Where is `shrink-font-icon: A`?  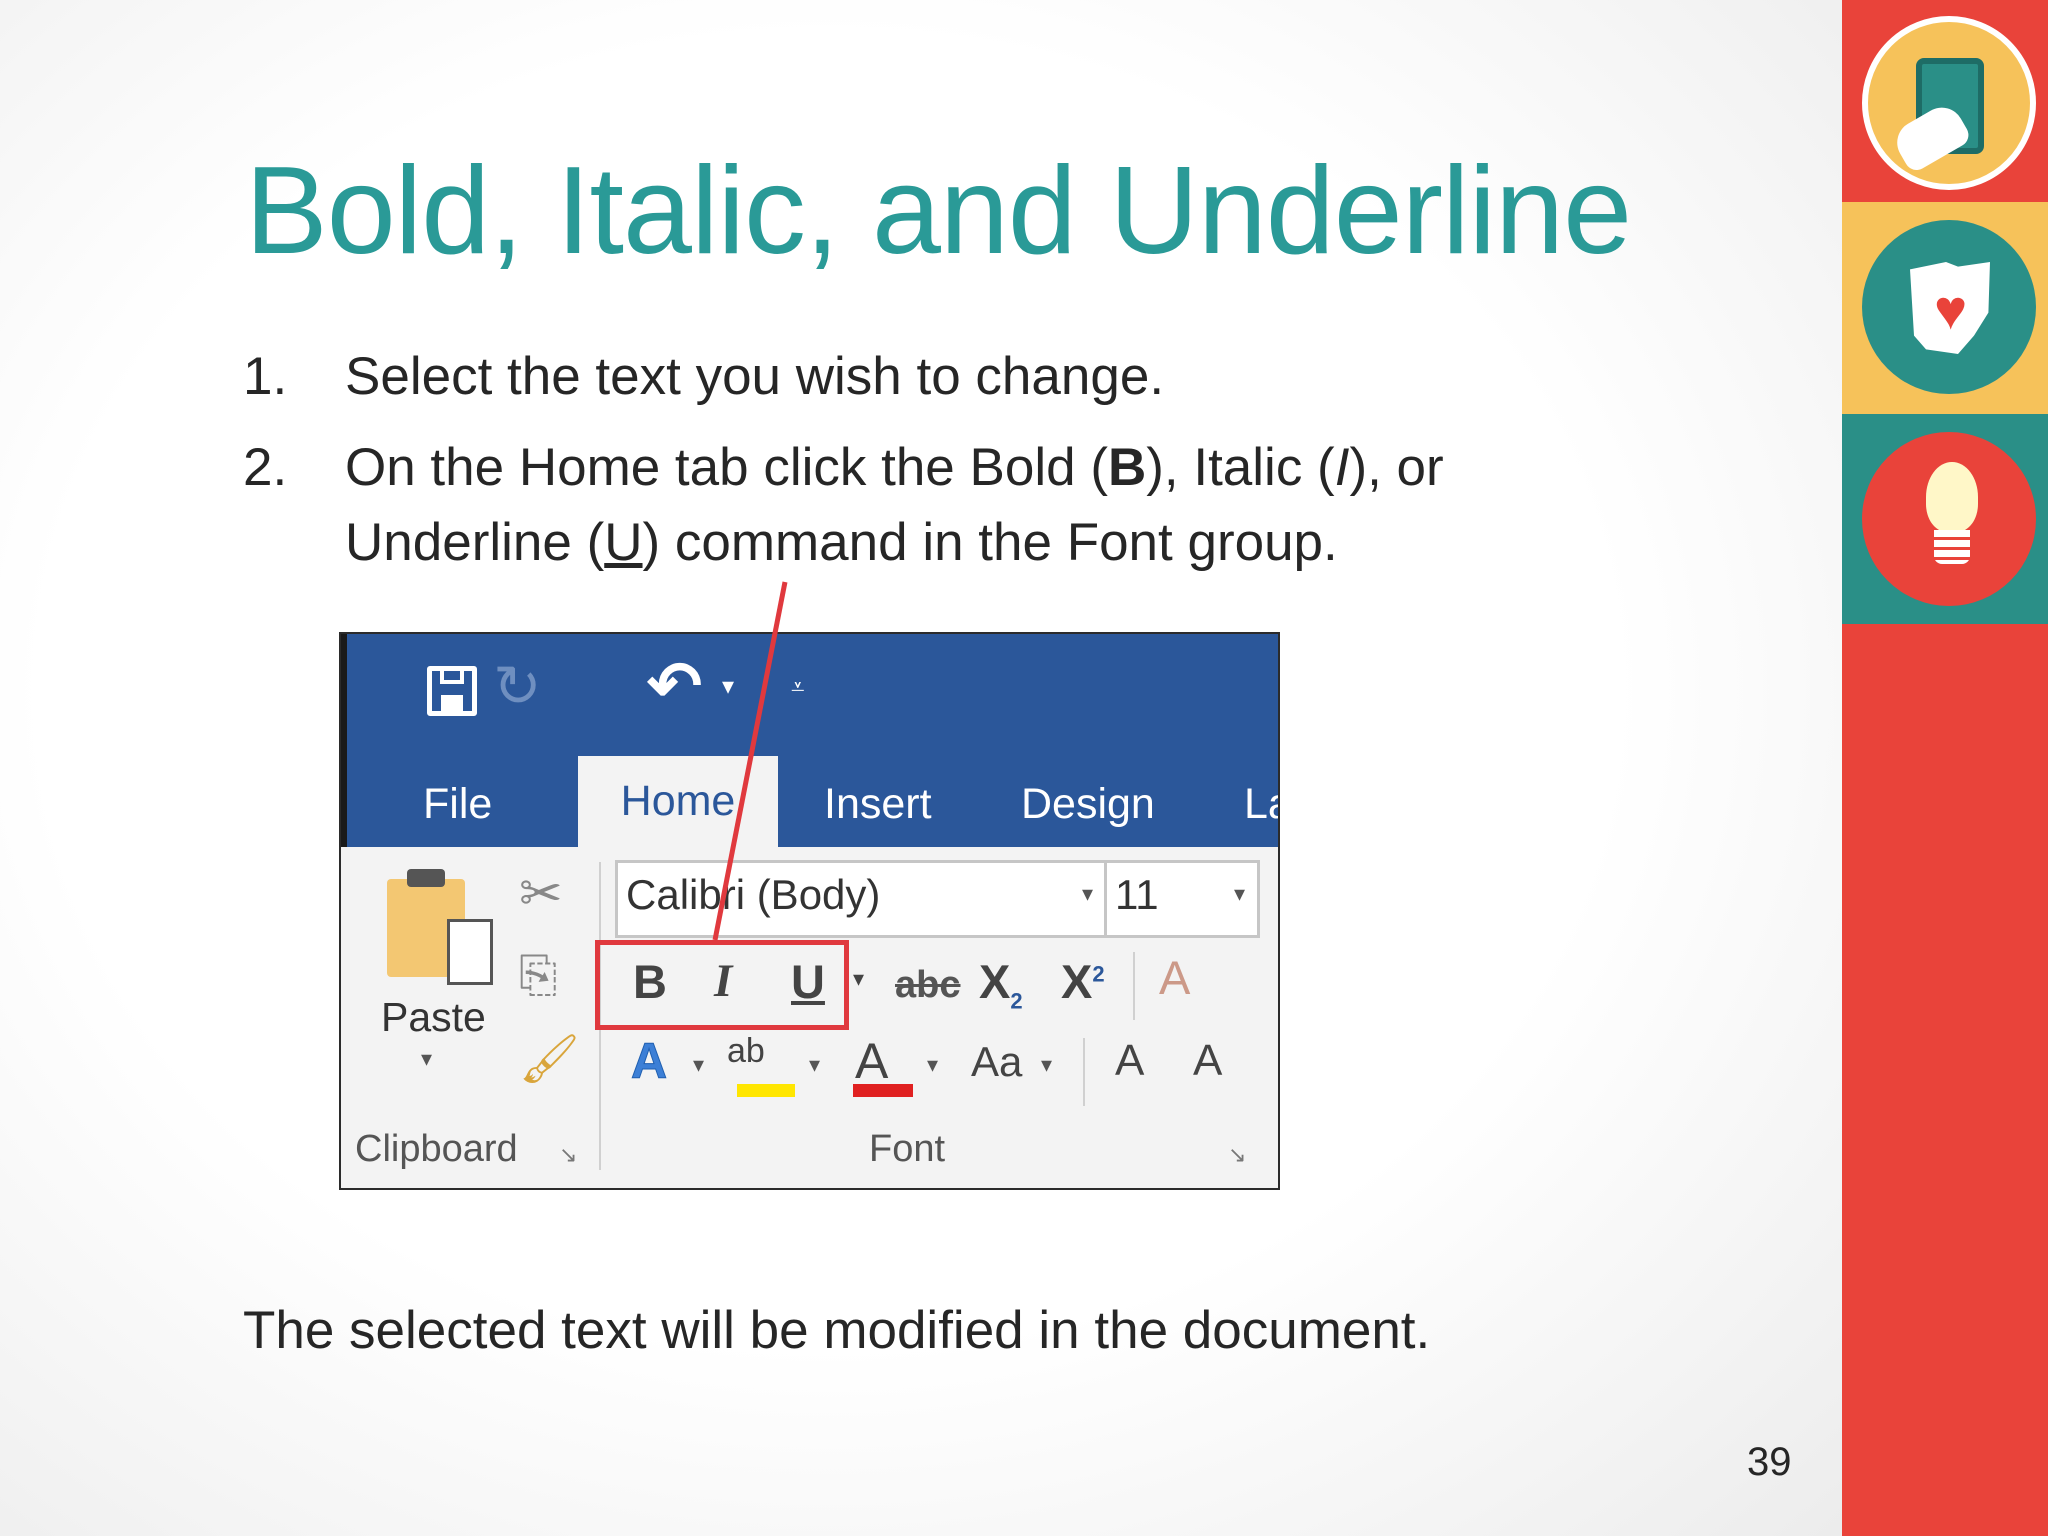
shrink-font-icon: A is located at coordinates (1207, 1061).